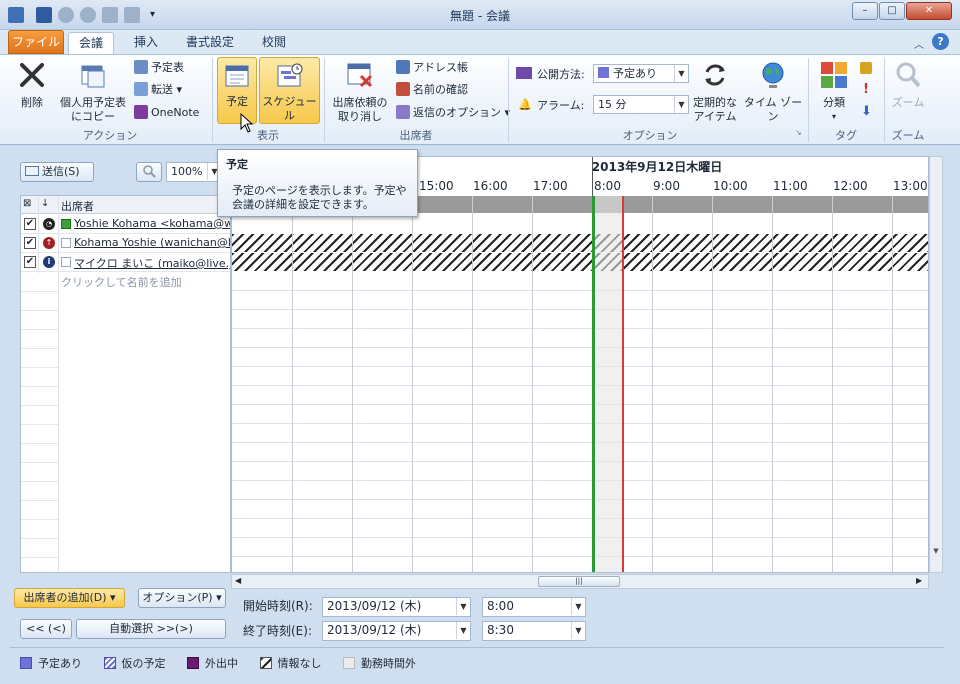 Image resolution: width=960 pixels, height=684 pixels. What do you see at coordinates (66, 243) in the screenshot?
I see `attendee-status-icon` at bounding box center [66, 243].